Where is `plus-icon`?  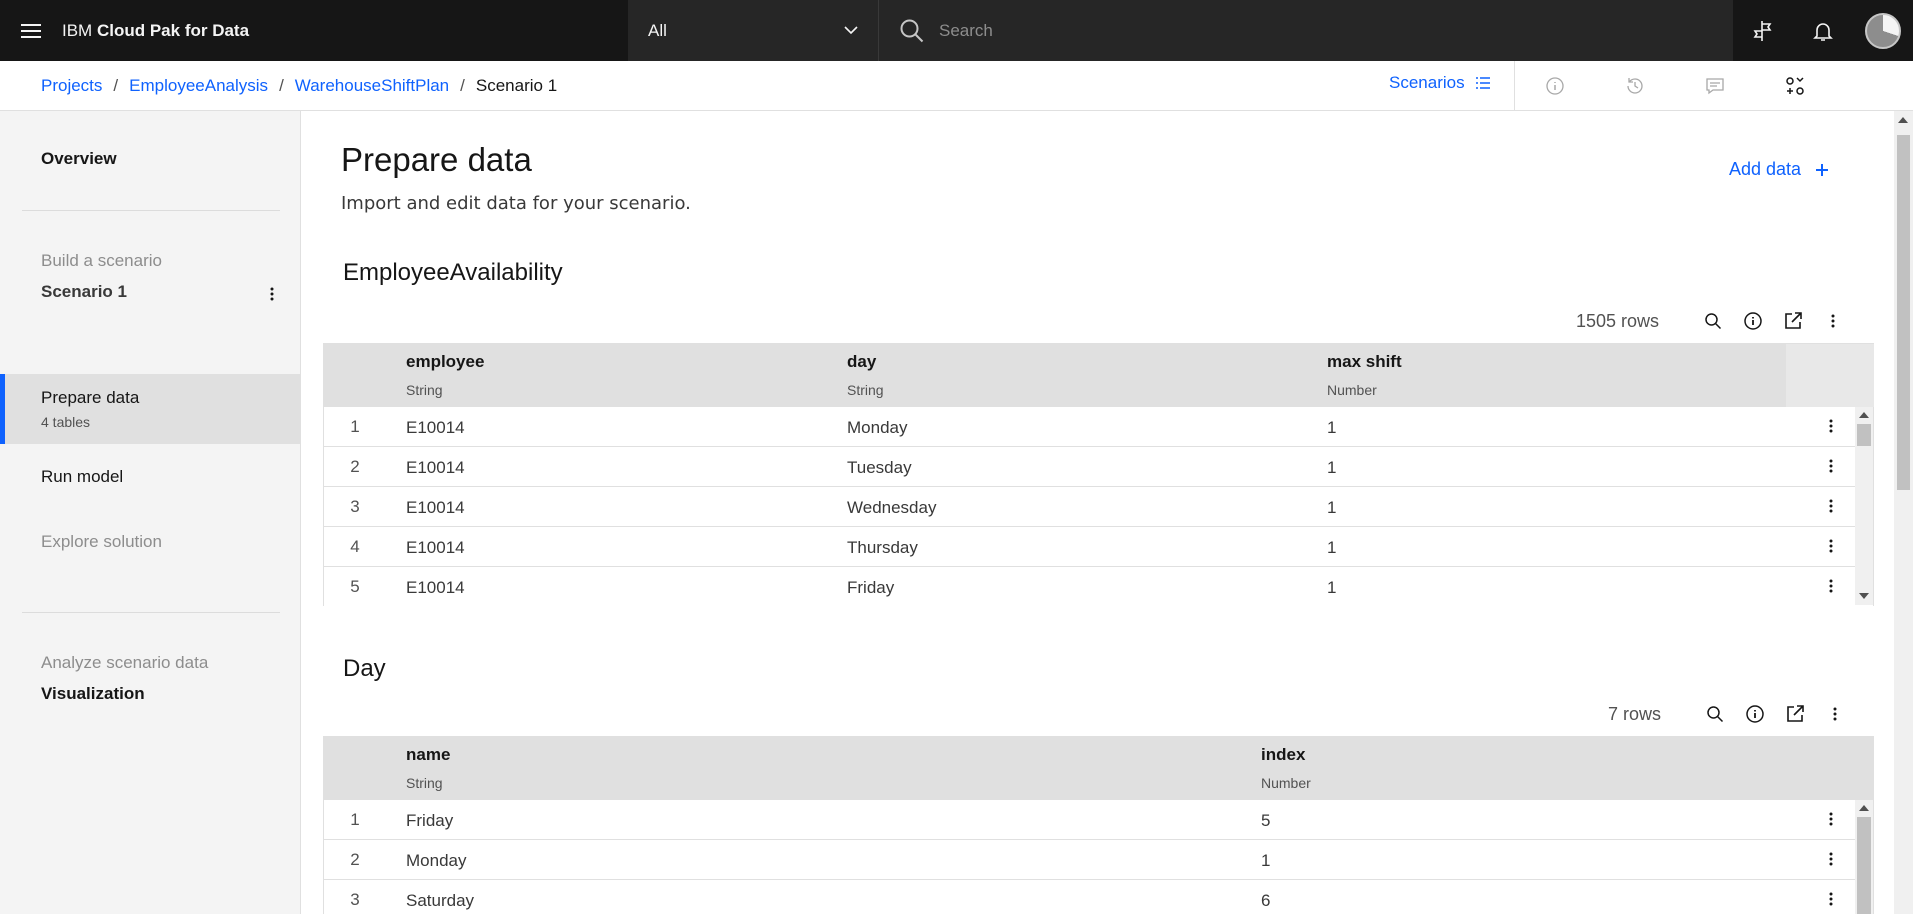
plus-icon is located at coordinates (1822, 169).